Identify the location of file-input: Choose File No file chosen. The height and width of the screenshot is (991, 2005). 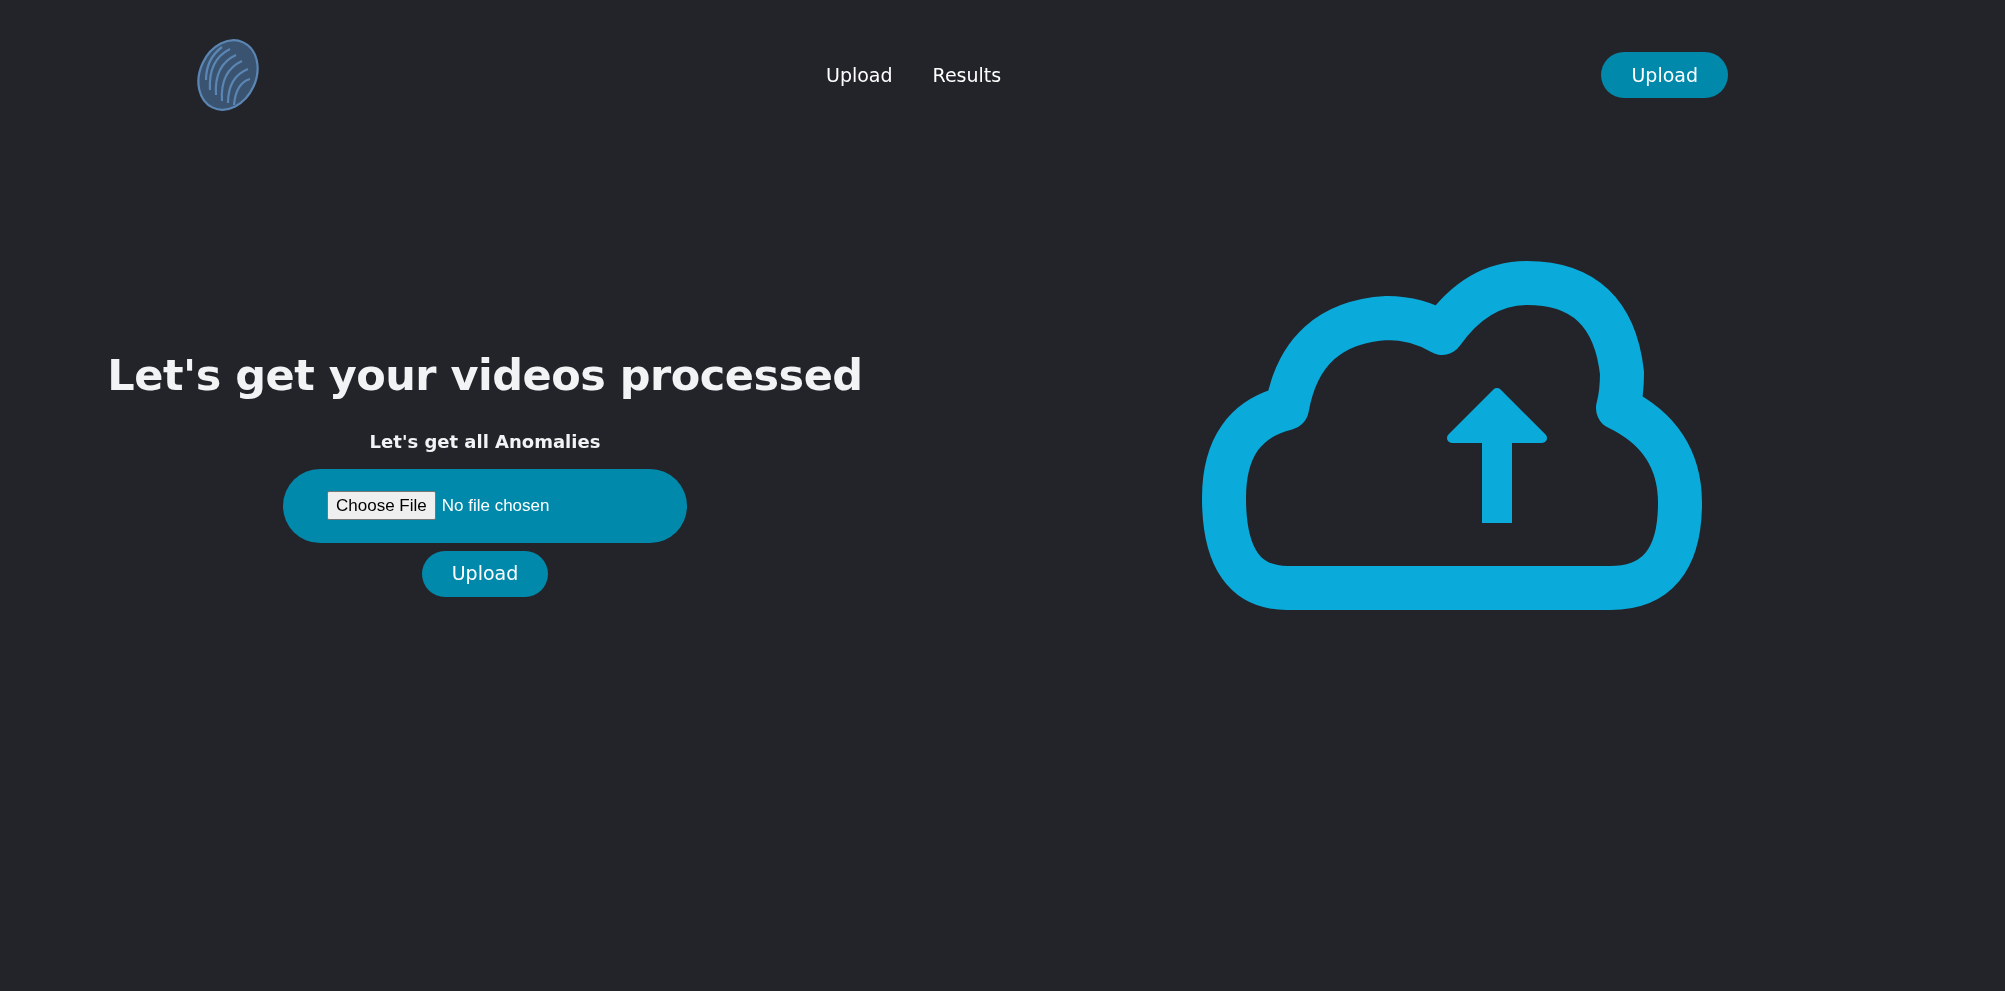
(485, 505).